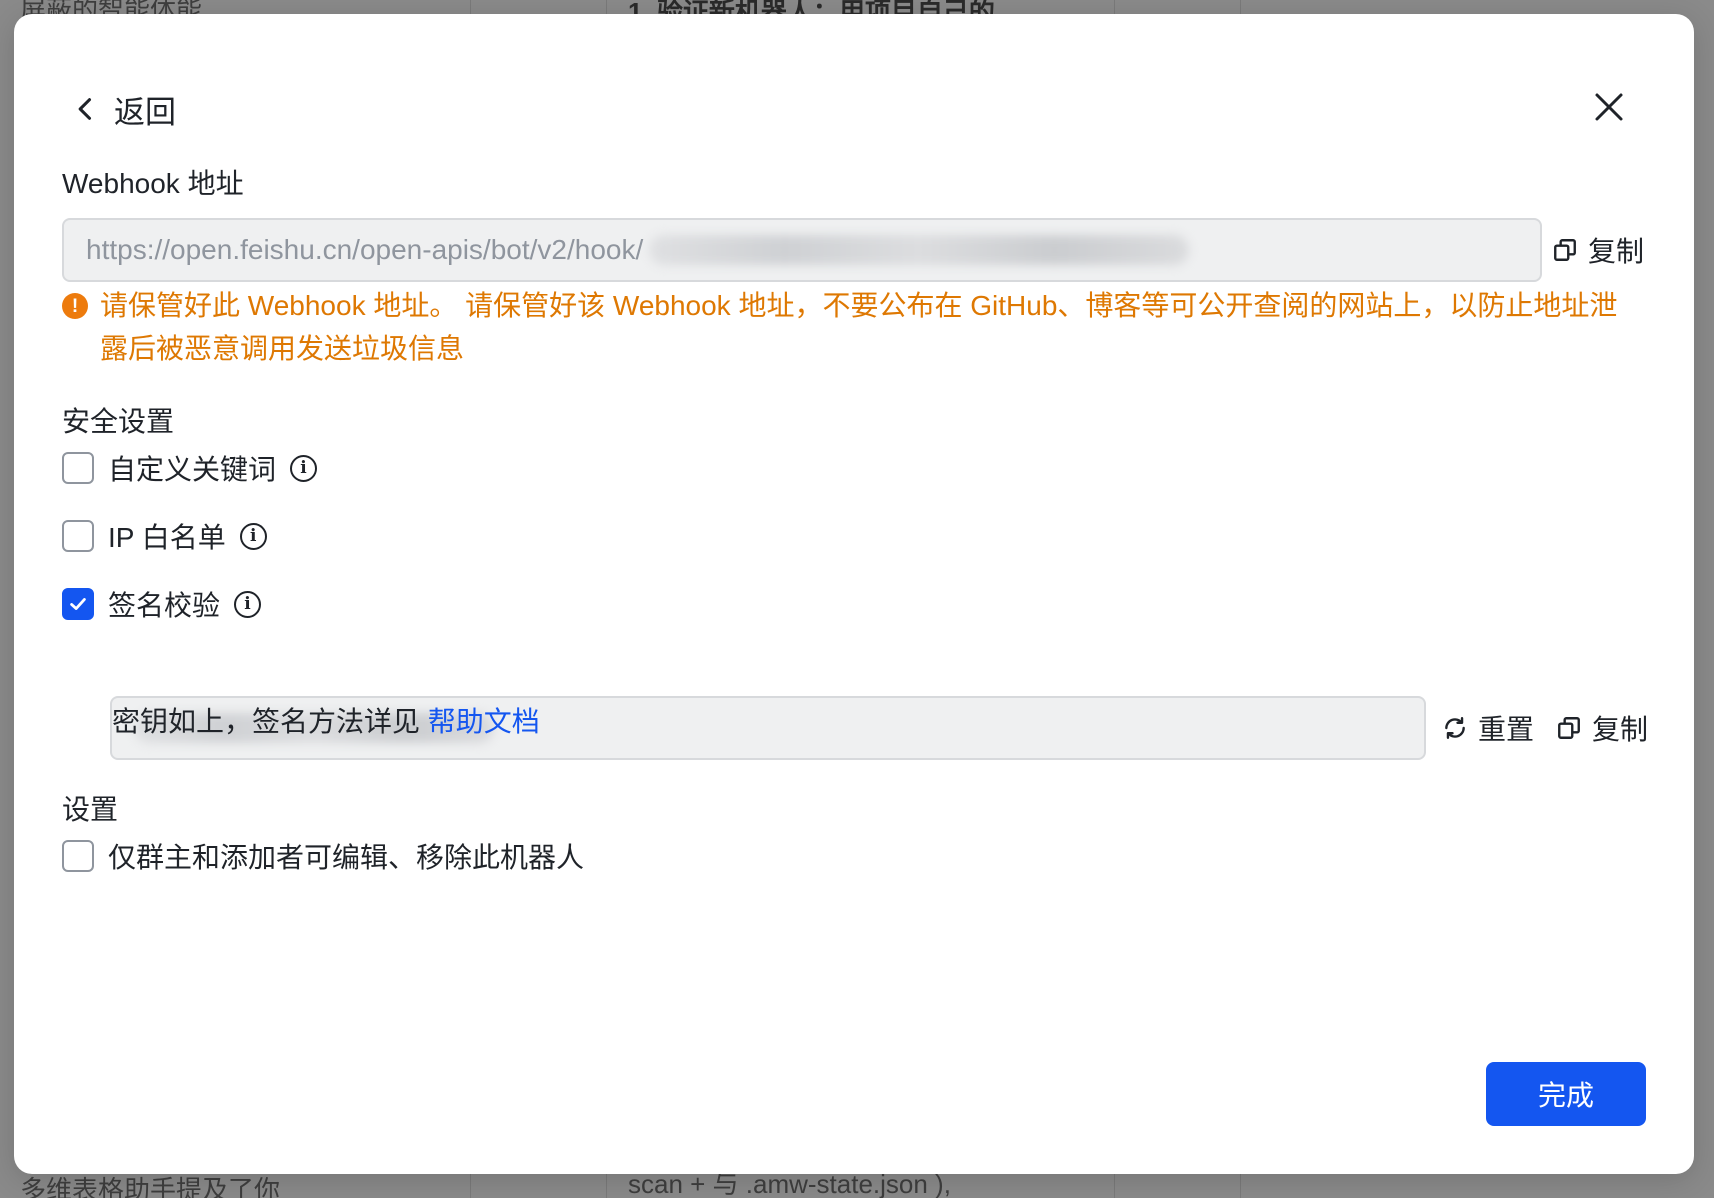 The image size is (1714, 1198). Describe the element at coordinates (85, 109) in the screenshot. I see `chevron-left-icon` at that location.